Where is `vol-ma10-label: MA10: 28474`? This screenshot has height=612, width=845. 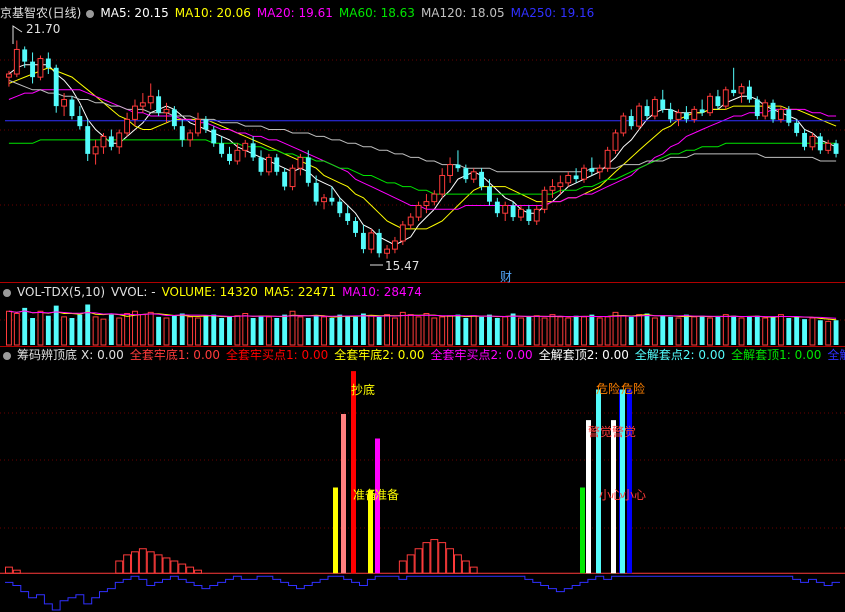 vol-ma10-label: MA10: 28474 is located at coordinates (382, 292).